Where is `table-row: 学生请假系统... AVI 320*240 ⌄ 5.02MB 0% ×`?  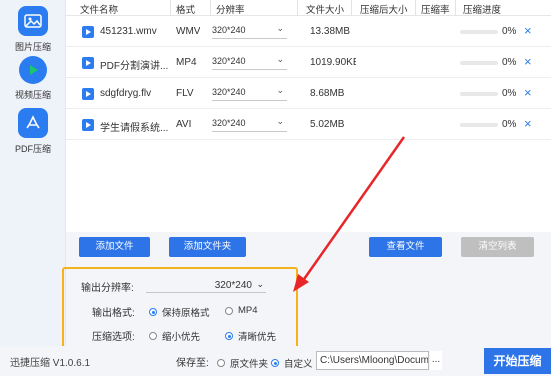 table-row: 学生请假系统... AVI 320*240 ⌄ 5.02MB 0% × is located at coordinates (308, 125).